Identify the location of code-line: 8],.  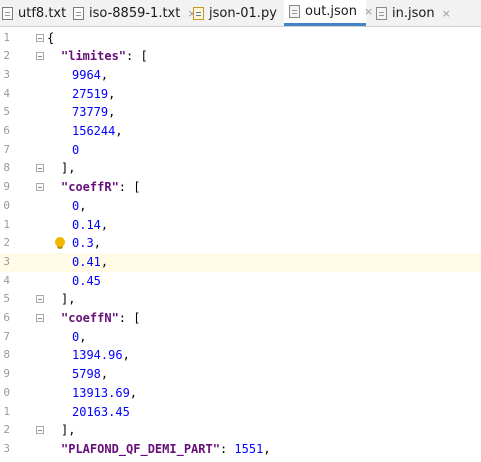
(240, 168).